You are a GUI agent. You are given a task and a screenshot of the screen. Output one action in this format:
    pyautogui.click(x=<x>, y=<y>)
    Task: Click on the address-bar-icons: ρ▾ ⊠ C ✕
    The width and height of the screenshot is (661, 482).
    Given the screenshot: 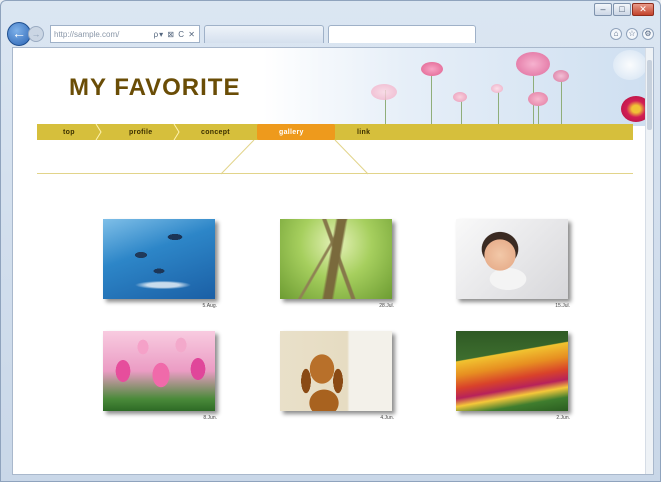 What is the action you would take?
    pyautogui.click(x=175, y=34)
    